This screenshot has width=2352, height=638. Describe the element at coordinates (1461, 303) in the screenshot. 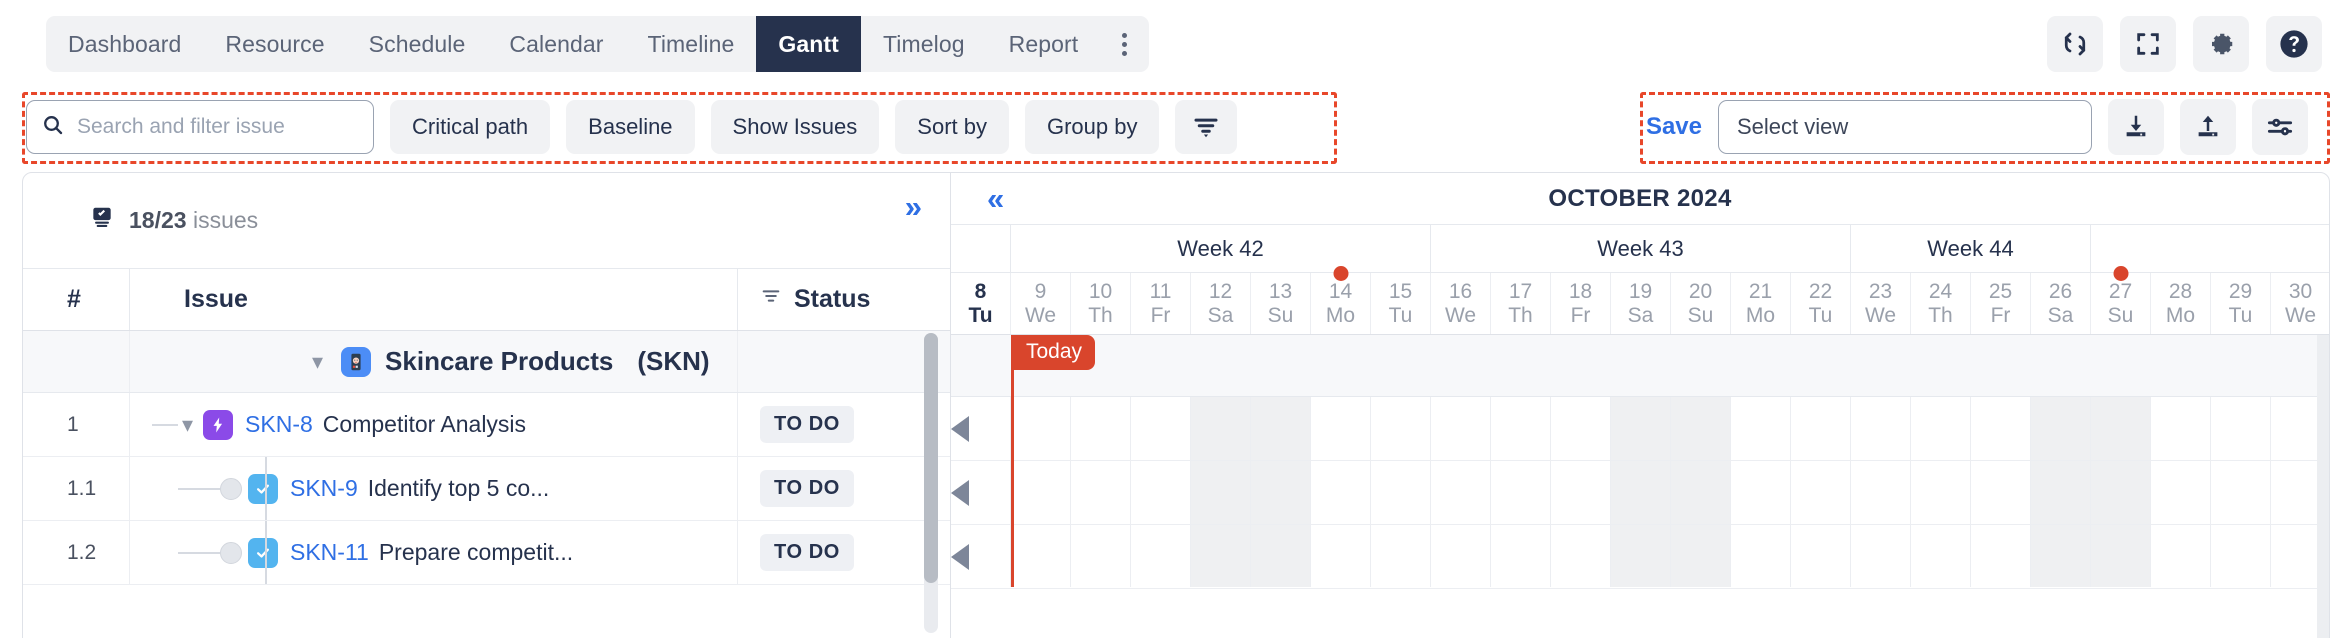

I see `gantt-day-header-cell: 16 We` at that location.